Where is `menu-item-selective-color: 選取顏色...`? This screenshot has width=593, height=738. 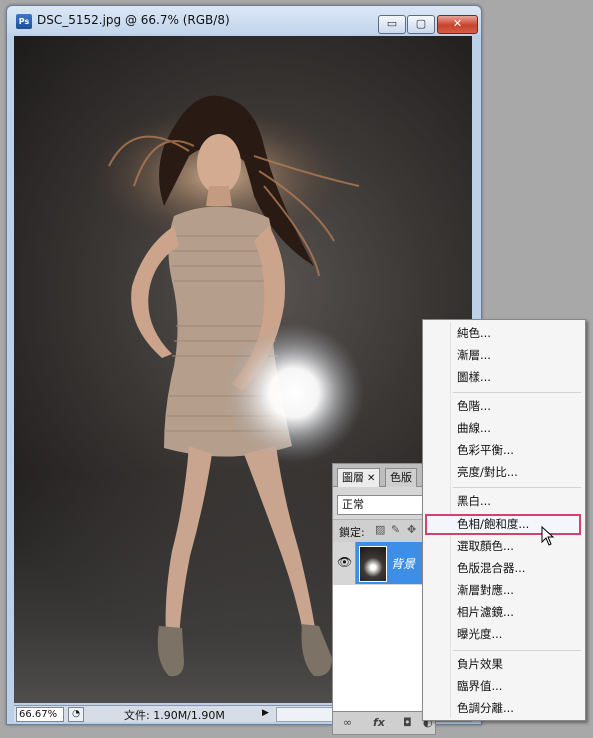
menu-item-selective-color: 選取顏色... is located at coordinates (503, 546).